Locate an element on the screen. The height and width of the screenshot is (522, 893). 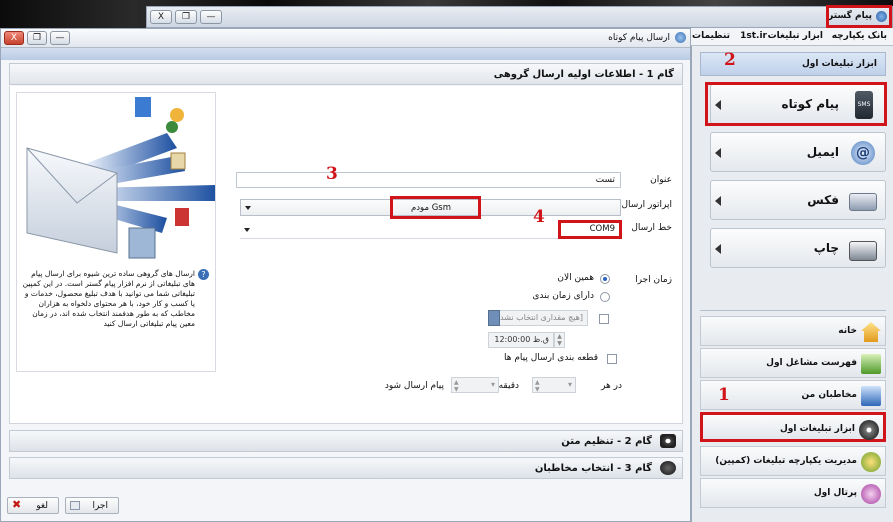
nav-portal: پرتال اول is located at coordinates (793, 493).